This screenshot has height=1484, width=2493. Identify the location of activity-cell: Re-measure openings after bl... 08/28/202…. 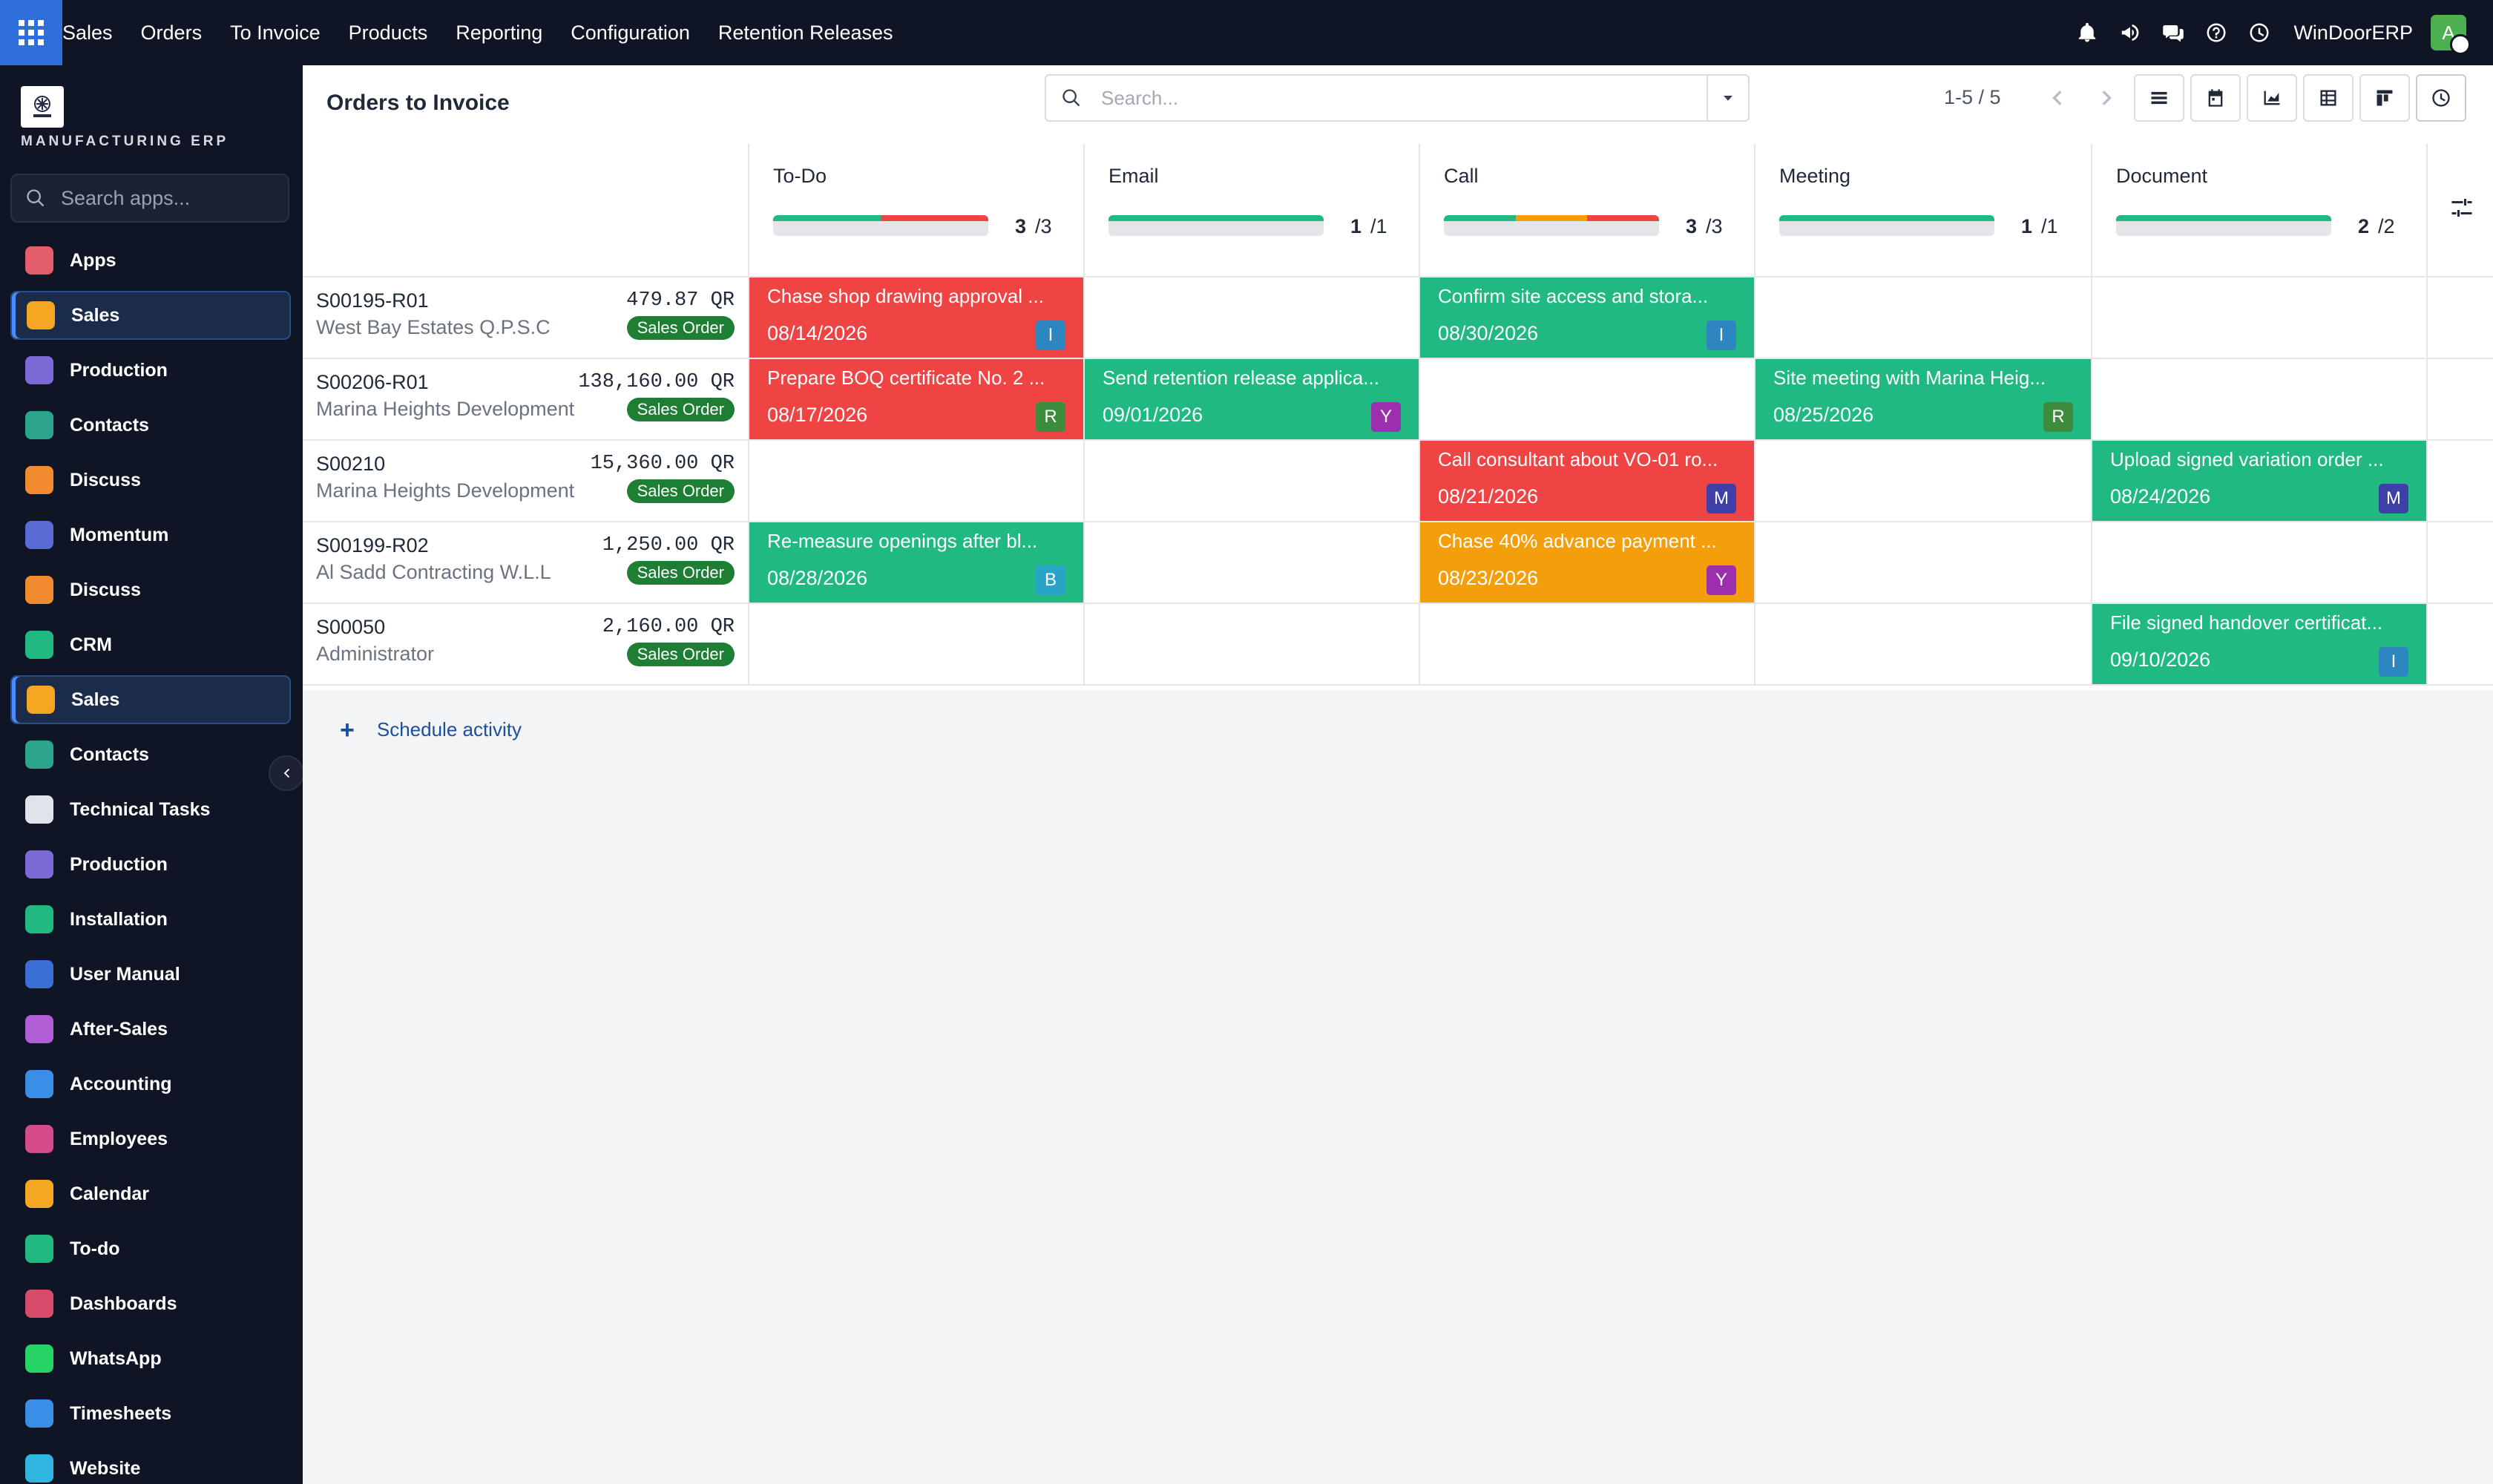
(917, 563).